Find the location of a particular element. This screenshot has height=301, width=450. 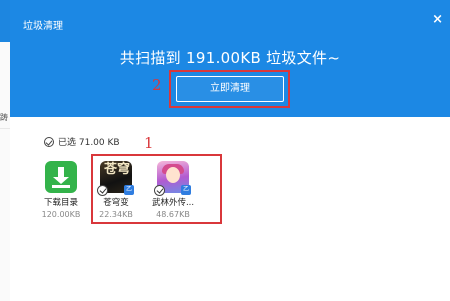

app-item-wulinwaizhuan: 乙 武林外传... 48.67KB is located at coordinates (173, 190).